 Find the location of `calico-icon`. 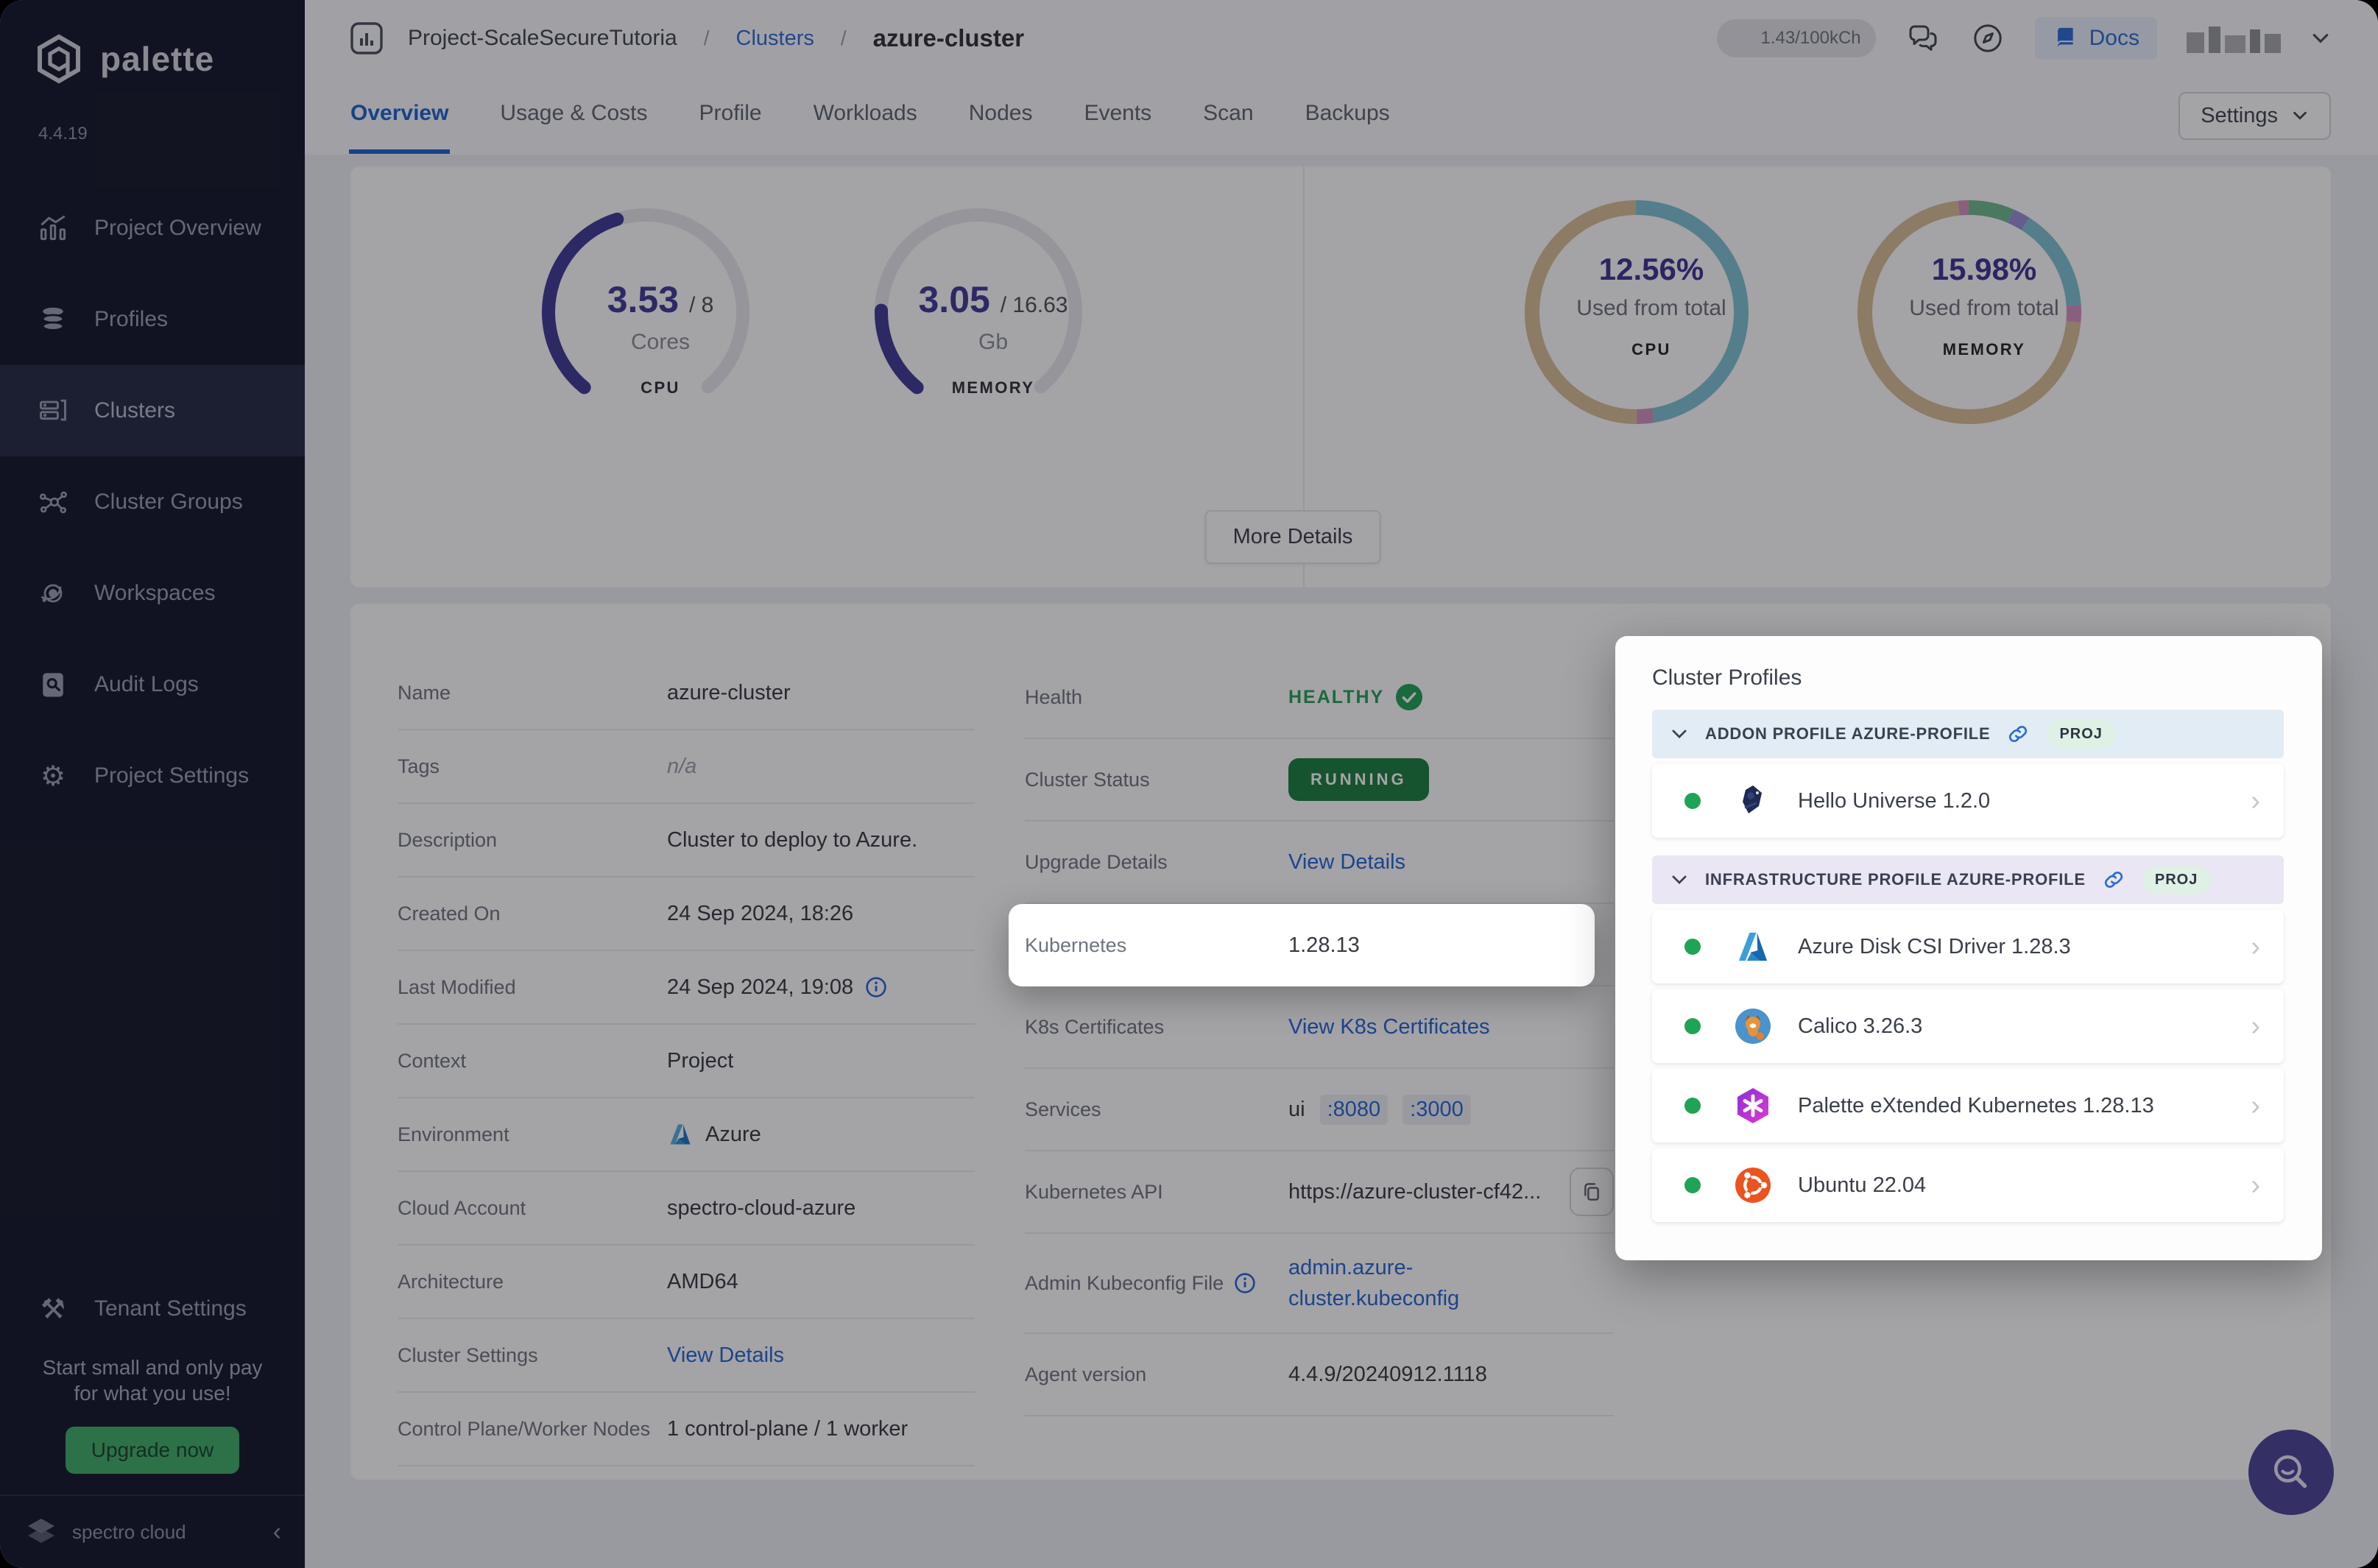

calico-icon is located at coordinates (1753, 1026).